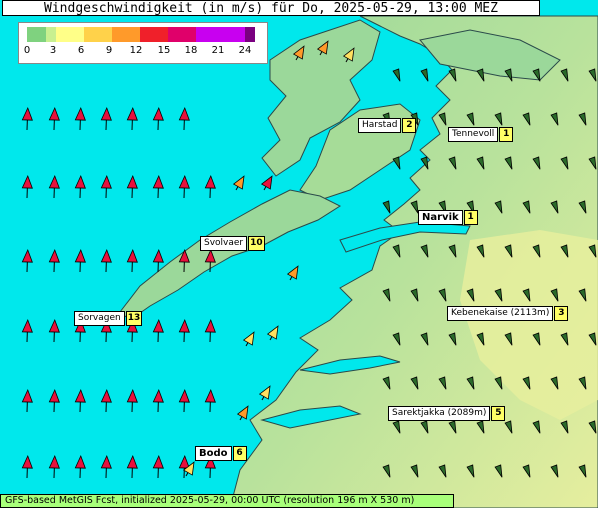 The image size is (598, 508). What do you see at coordinates (218, 50) in the screenshot?
I see `legend-tick: 21` at bounding box center [218, 50].